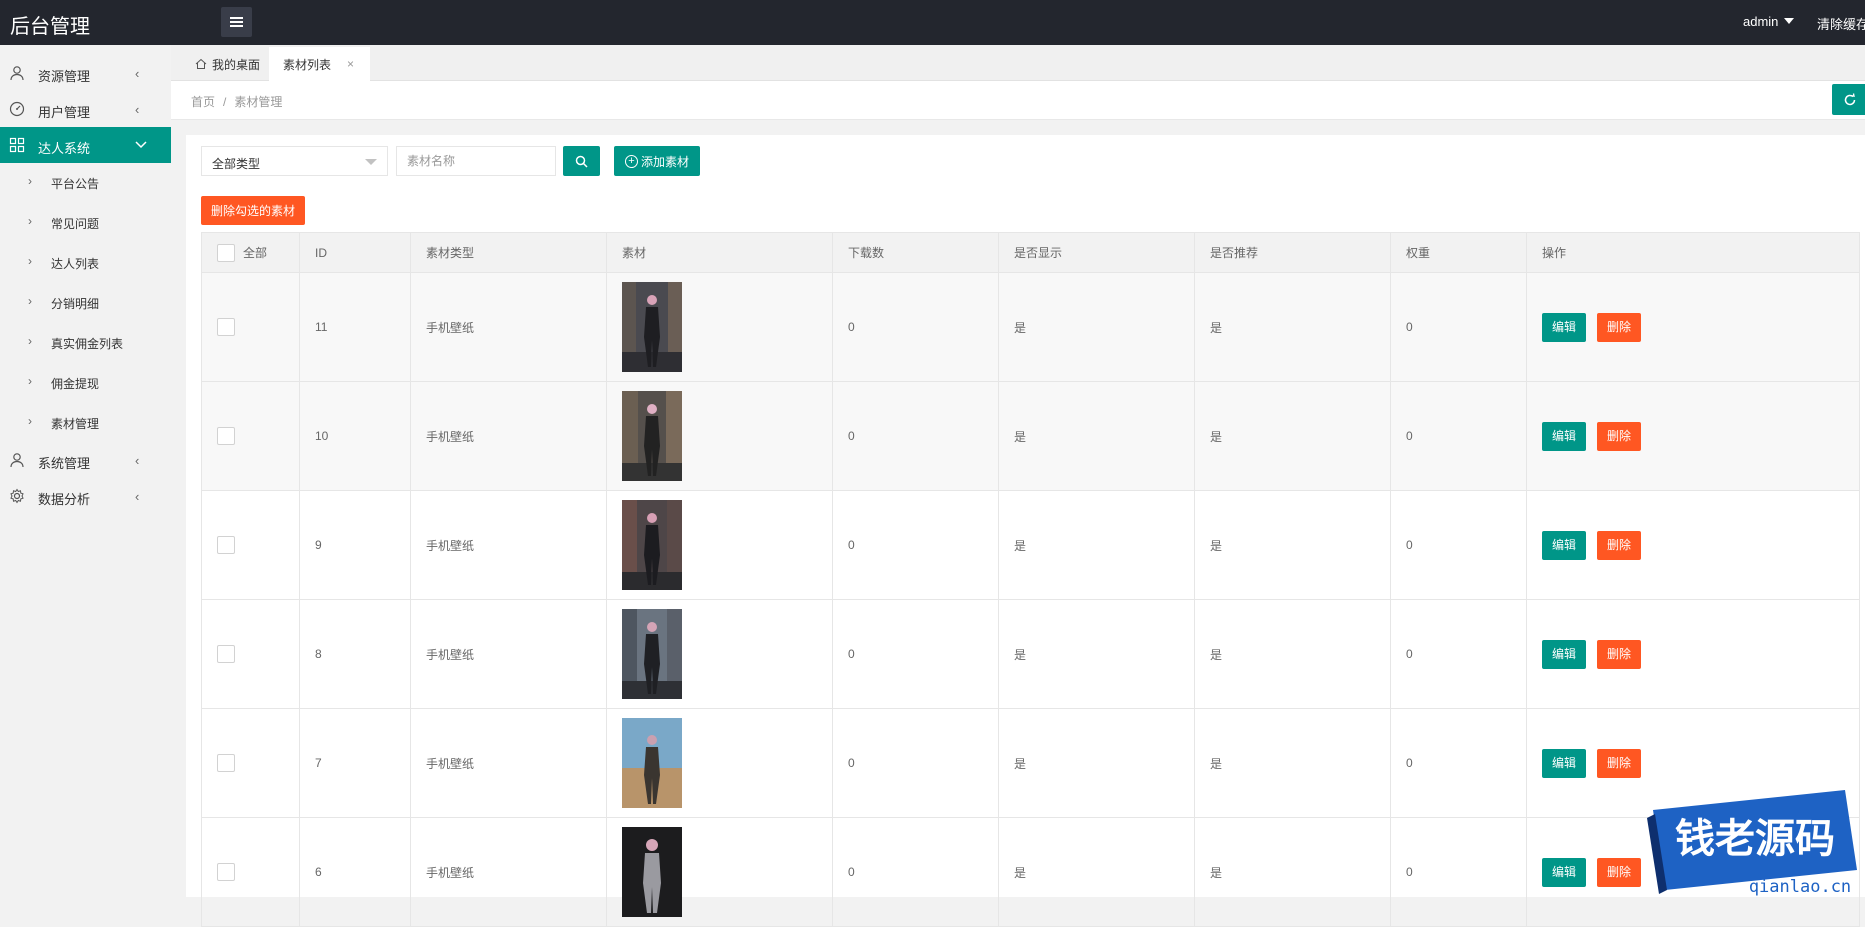 This screenshot has width=1865, height=927. I want to click on cell-id: 11, so click(355, 327).